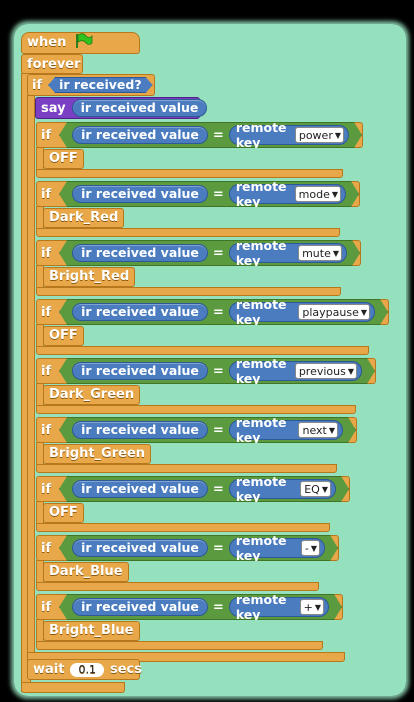 The height and width of the screenshot is (702, 414). Describe the element at coordinates (334, 312) in the screenshot. I see `remote-key-dropdown: playpause ▼` at that location.